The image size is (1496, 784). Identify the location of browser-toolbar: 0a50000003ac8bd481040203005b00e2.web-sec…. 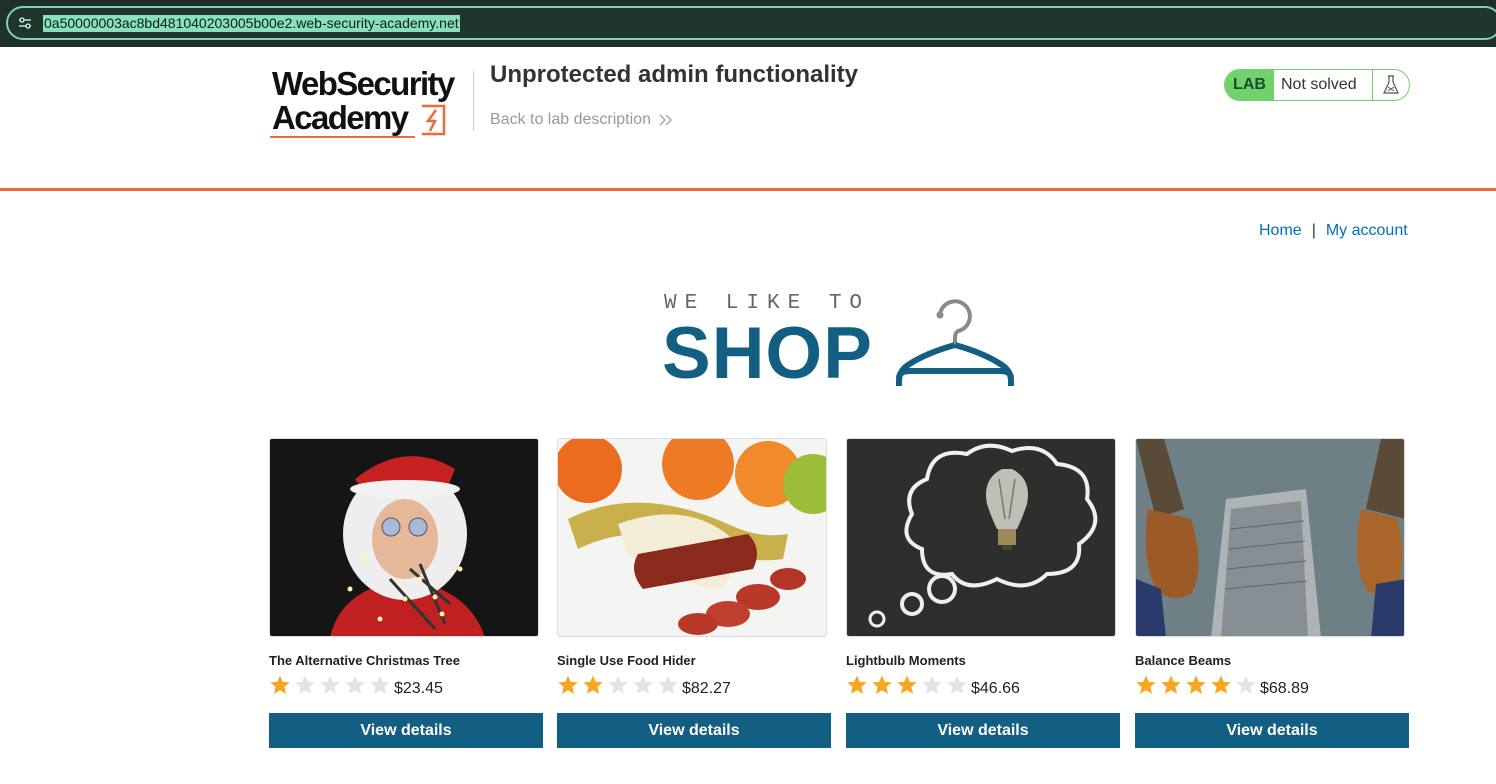
(748, 23).